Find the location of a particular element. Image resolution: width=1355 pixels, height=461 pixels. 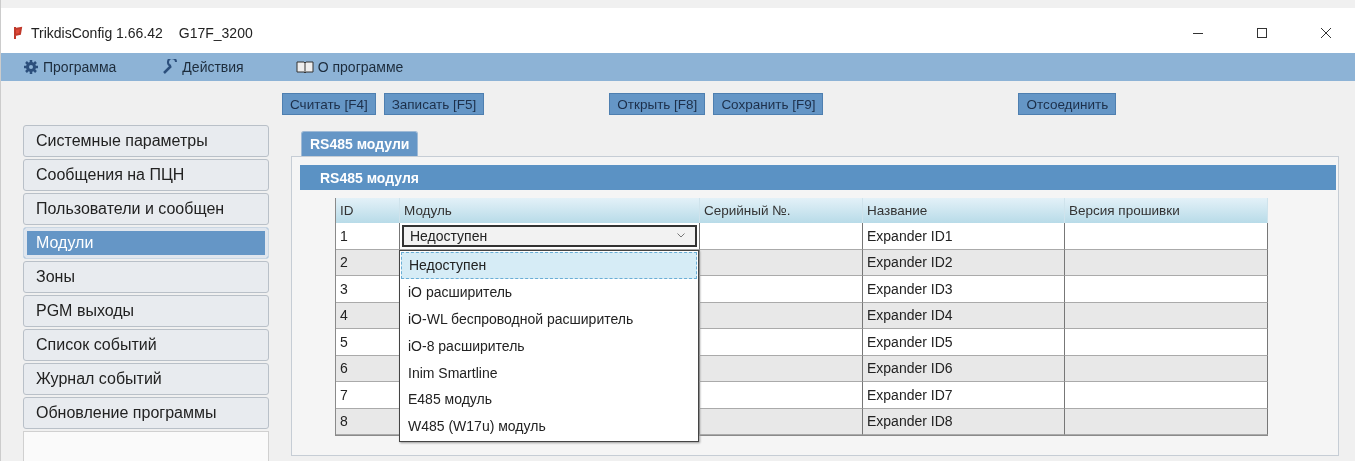

dropdown-option: iO расширитель is located at coordinates (549, 292).